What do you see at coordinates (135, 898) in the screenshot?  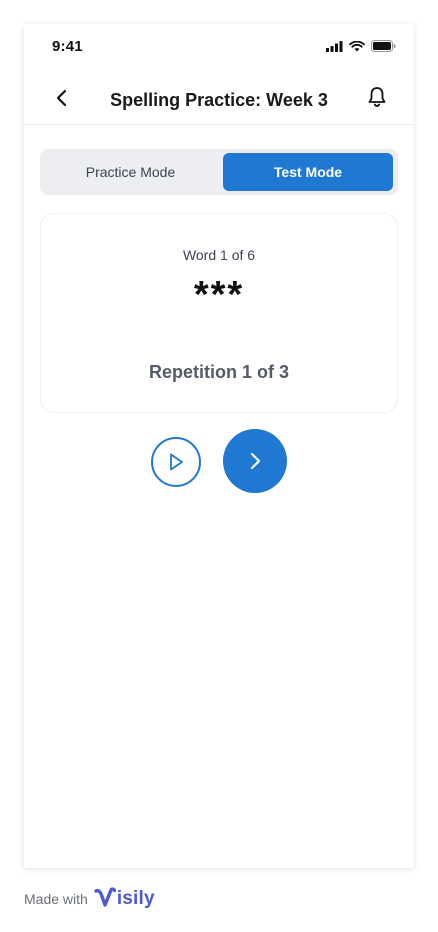 I see `brand-name: isily` at bounding box center [135, 898].